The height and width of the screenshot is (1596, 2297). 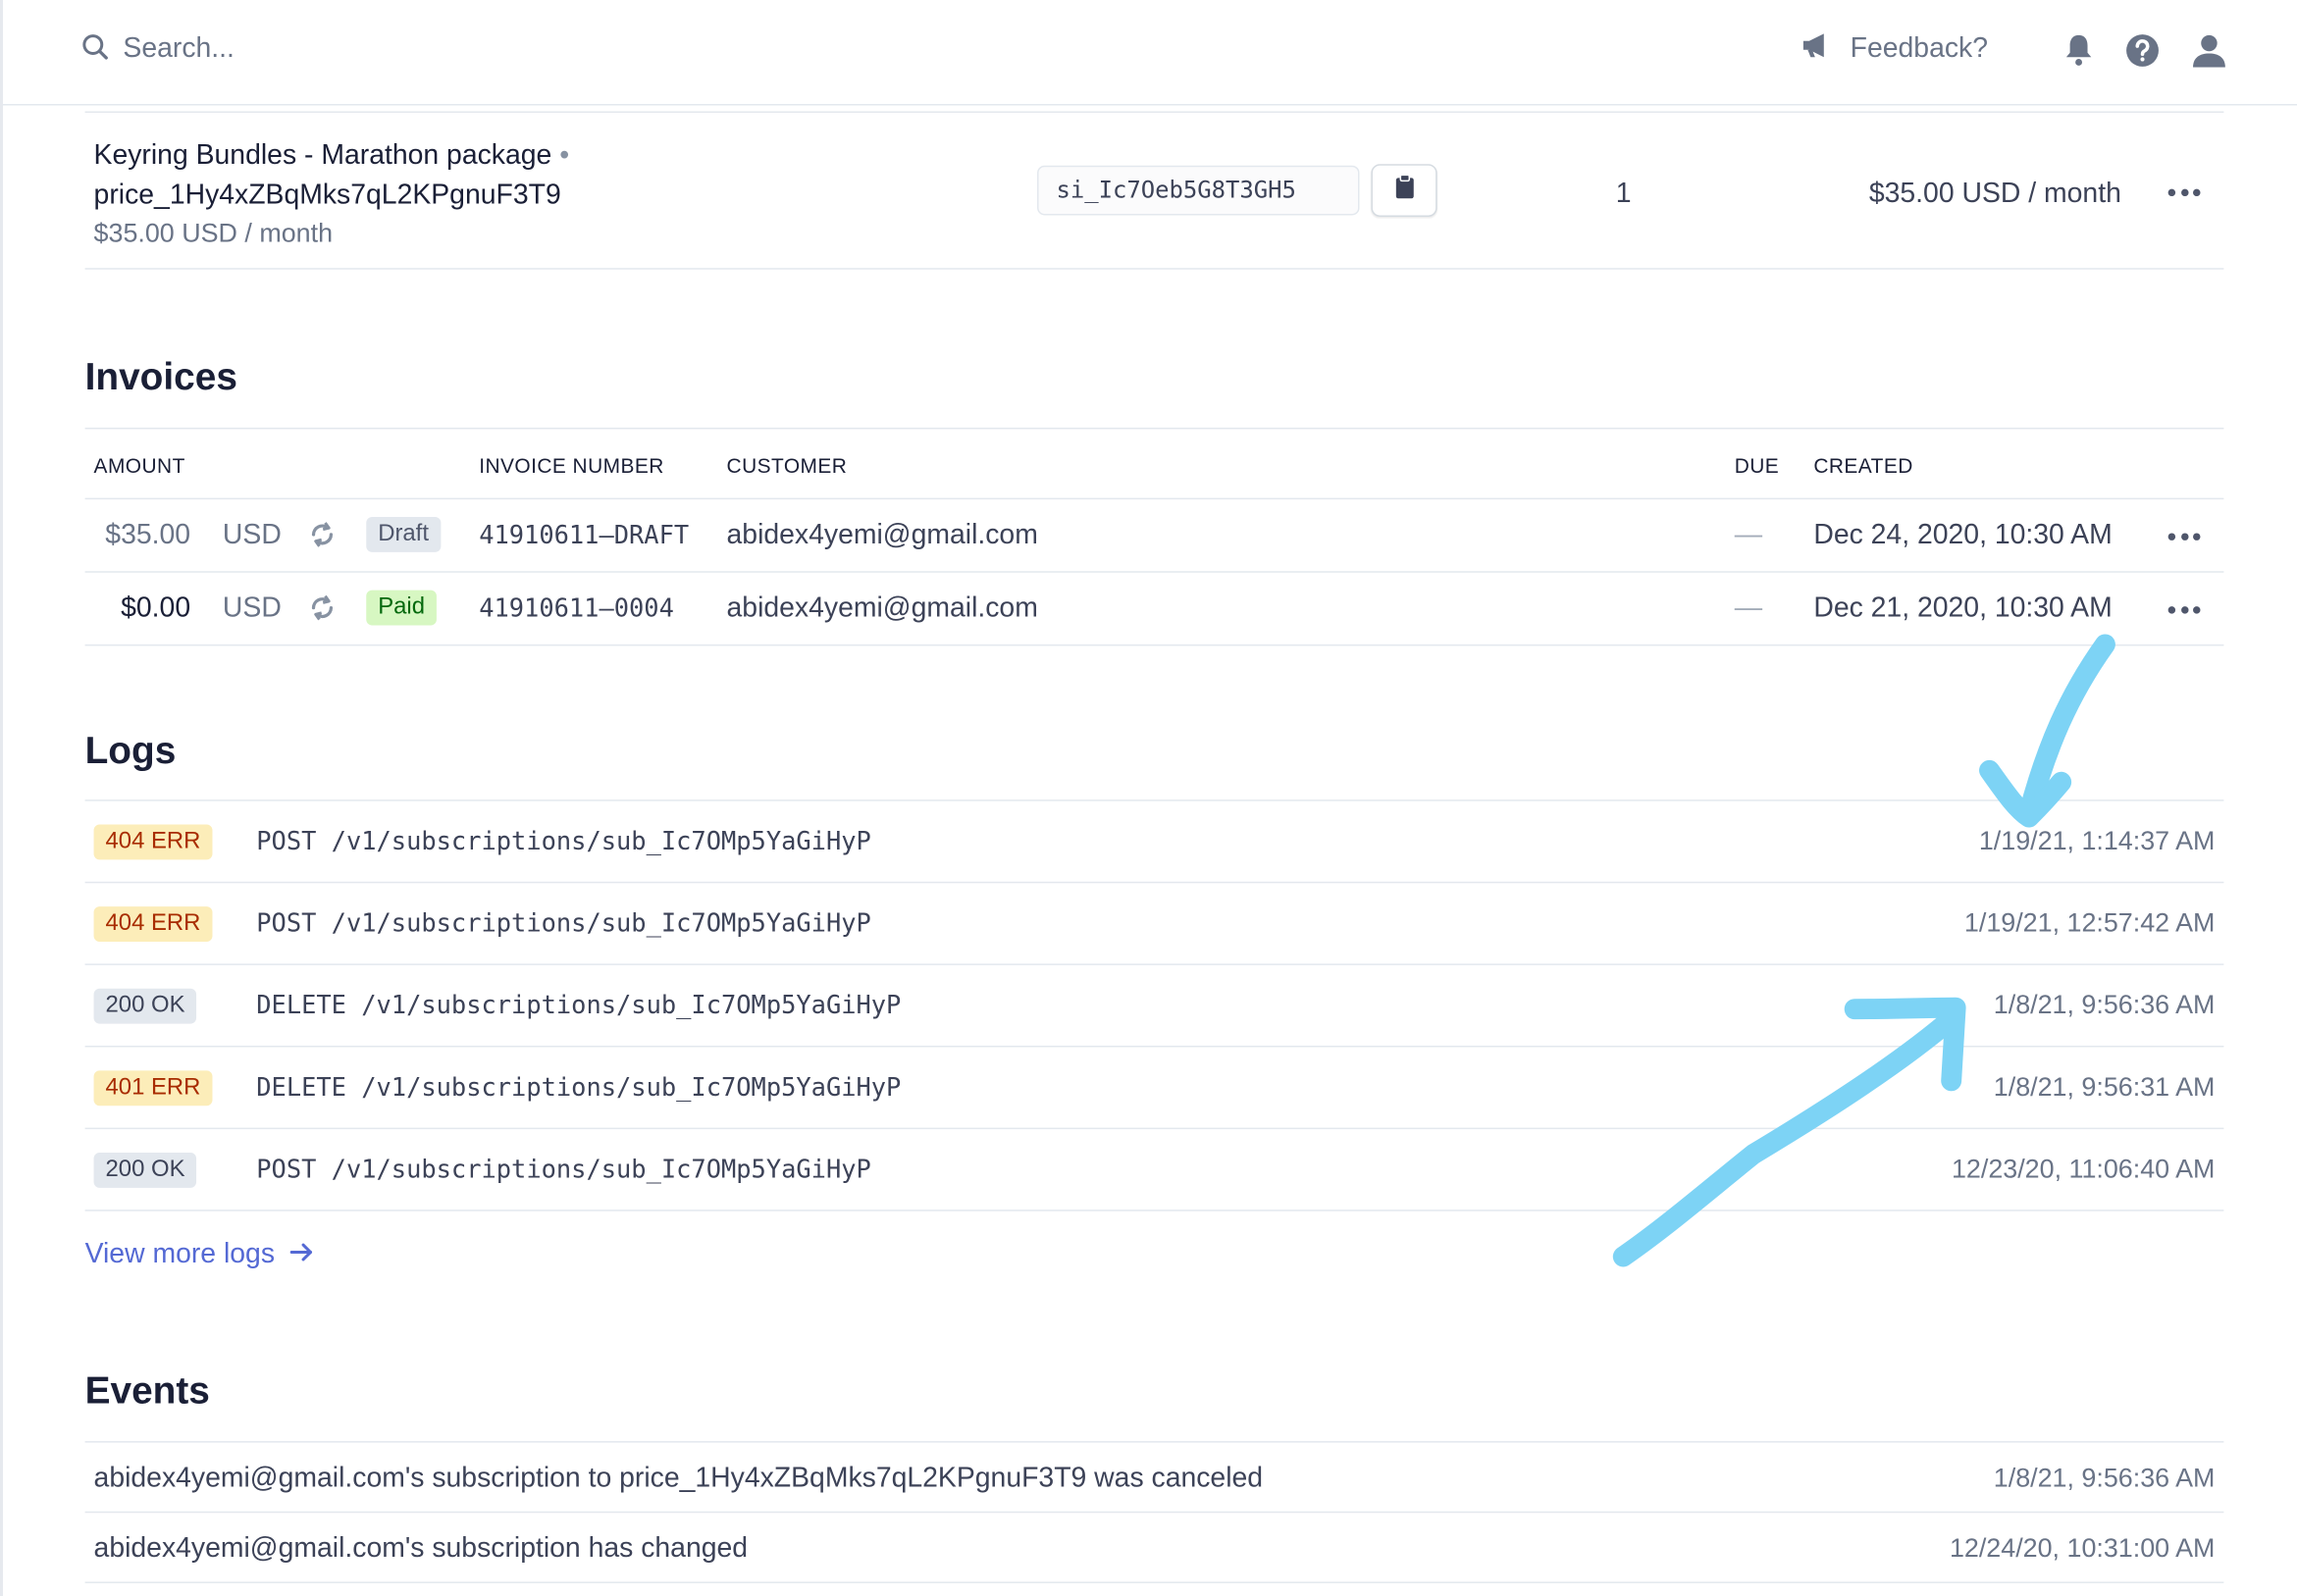 What do you see at coordinates (584, 536) in the screenshot?
I see `invoice-number: 41910611–DRAFT` at bounding box center [584, 536].